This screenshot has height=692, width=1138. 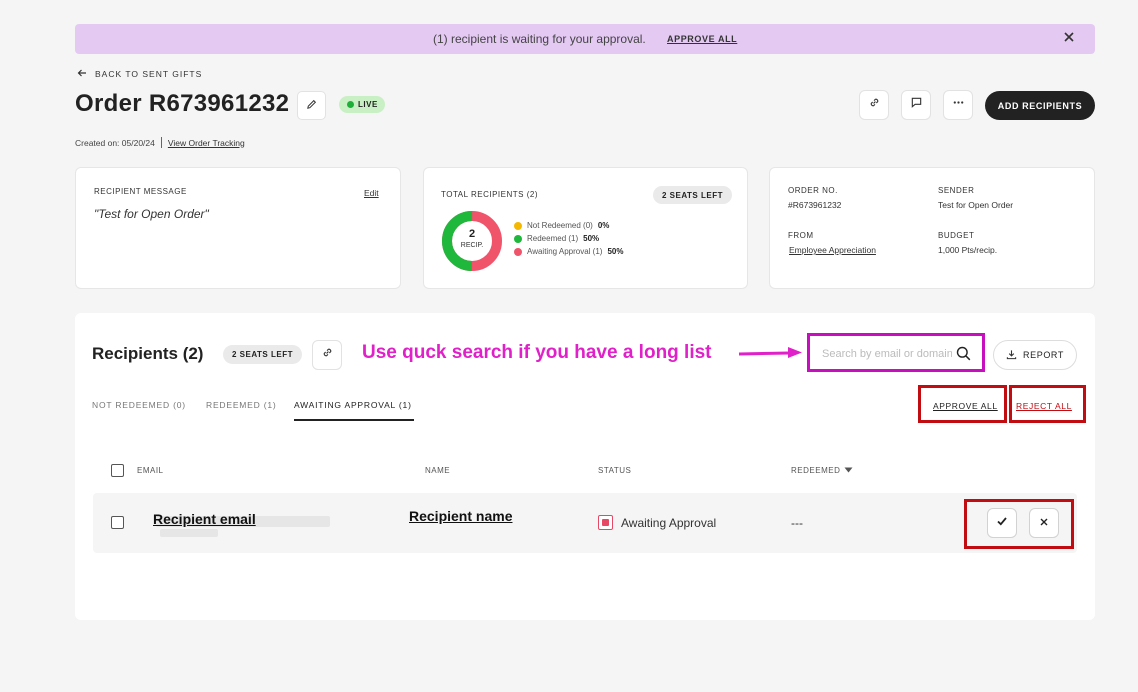 I want to click on redacted-email, so click(x=189, y=533).